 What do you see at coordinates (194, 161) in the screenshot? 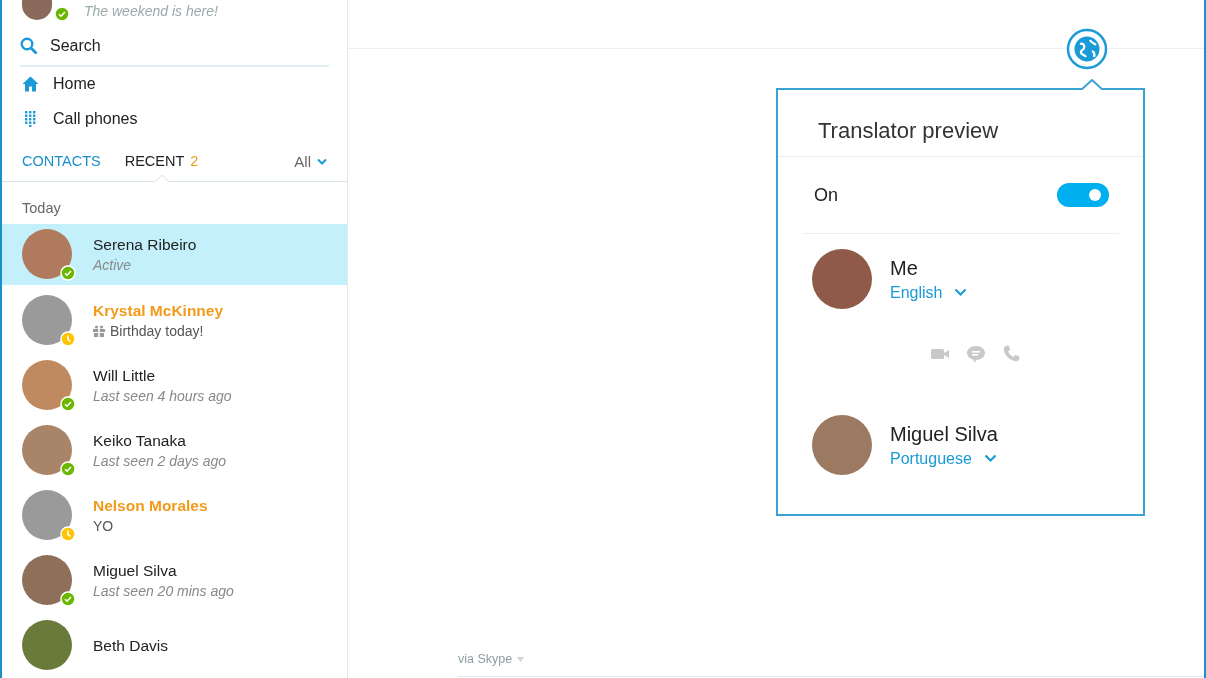
I see `unread-count: 2` at bounding box center [194, 161].